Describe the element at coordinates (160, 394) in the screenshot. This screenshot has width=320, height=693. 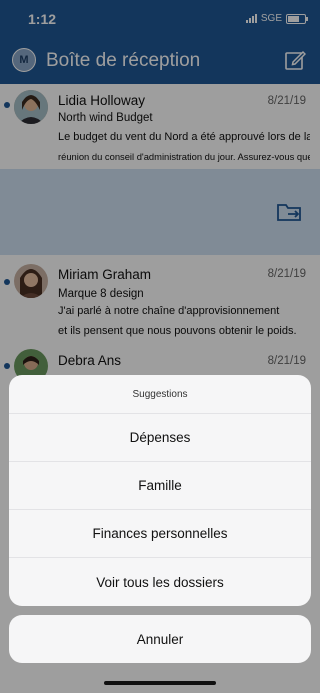
I see `action-sheet-title: Suggestions` at that location.